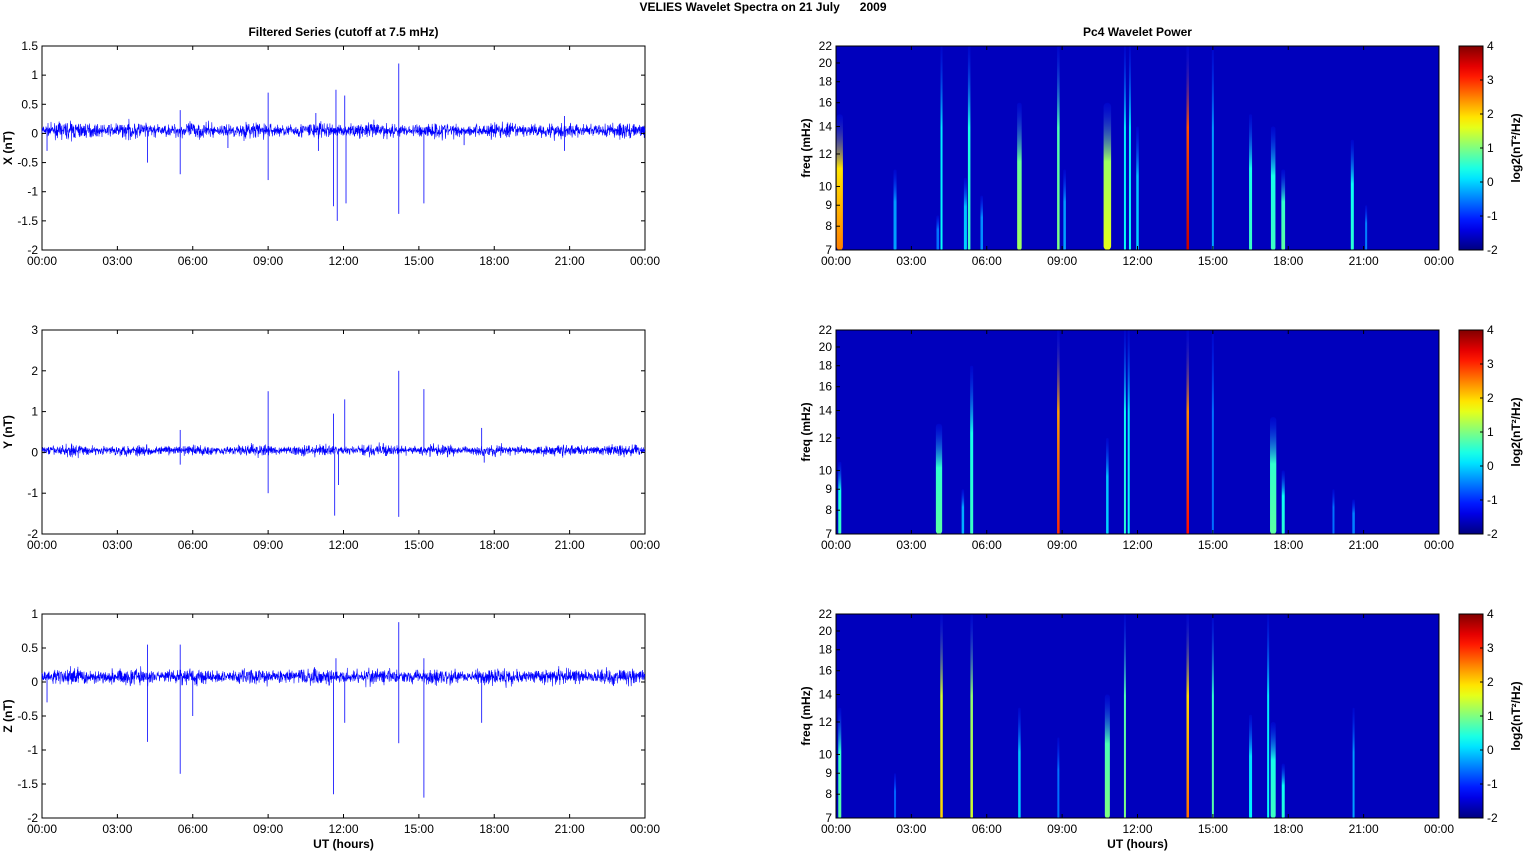 This screenshot has height=851, width=1526. Describe the element at coordinates (8, 432) in the screenshot. I see `y-axis-label: Y (nT)` at that location.